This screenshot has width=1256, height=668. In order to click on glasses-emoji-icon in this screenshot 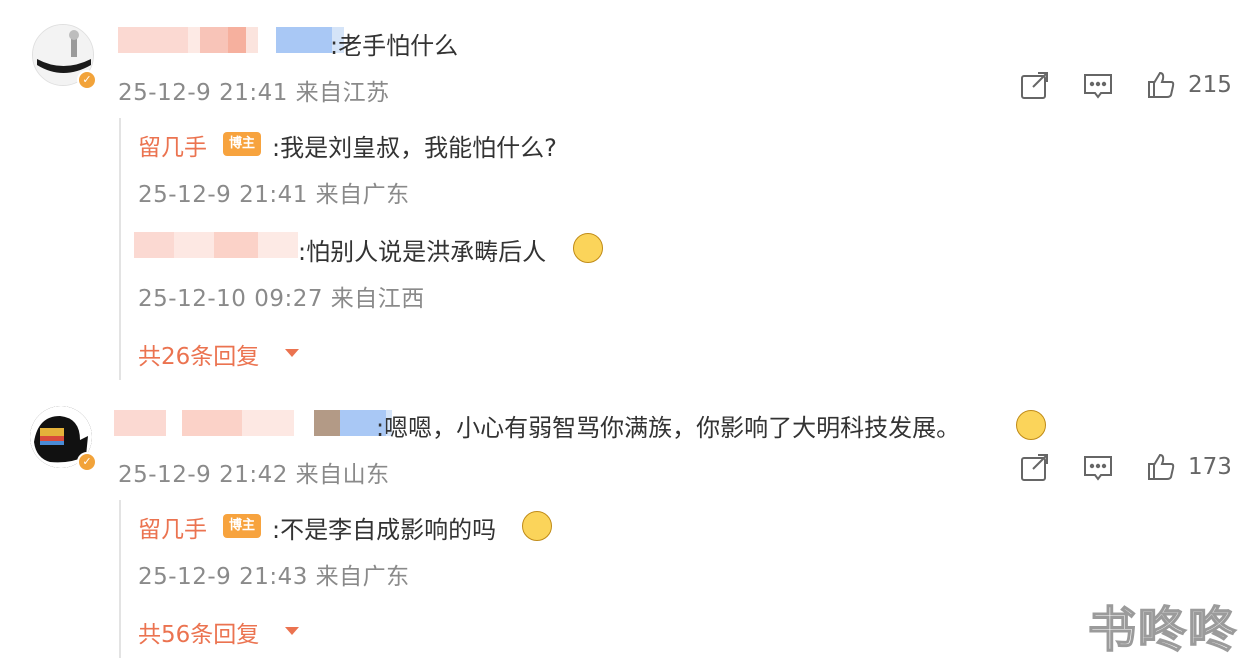, I will do `click(1031, 425)`.